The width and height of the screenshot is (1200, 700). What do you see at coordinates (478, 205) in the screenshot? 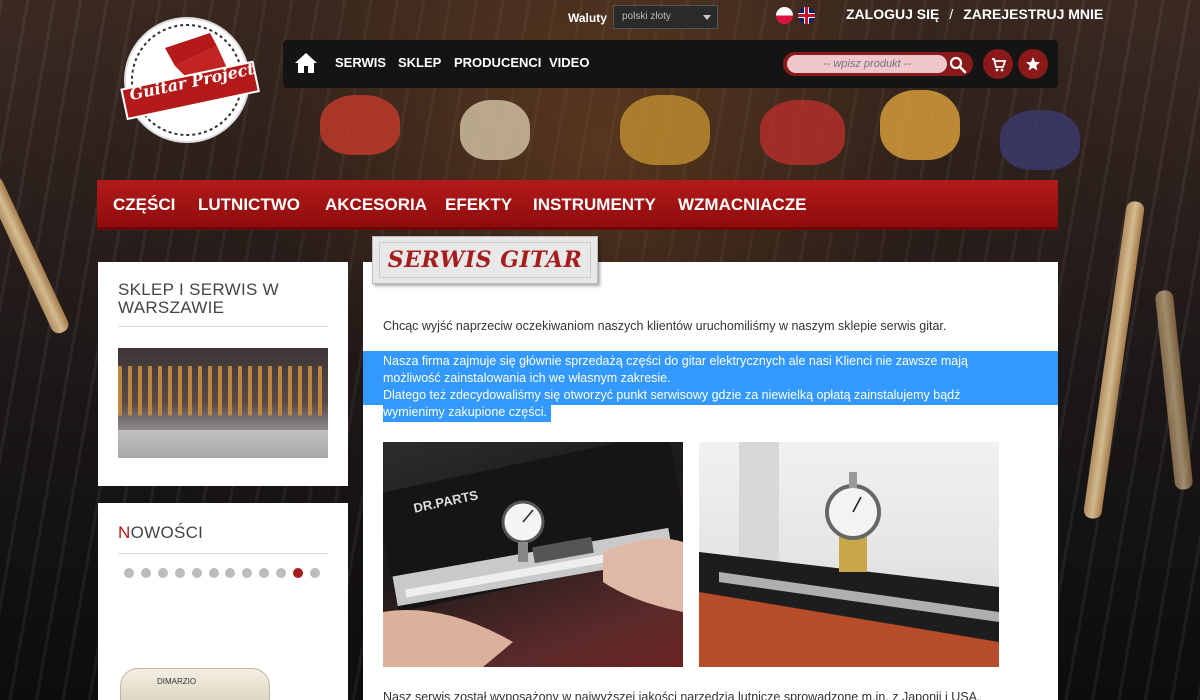
I see `category-efekty: EFEKTY` at bounding box center [478, 205].